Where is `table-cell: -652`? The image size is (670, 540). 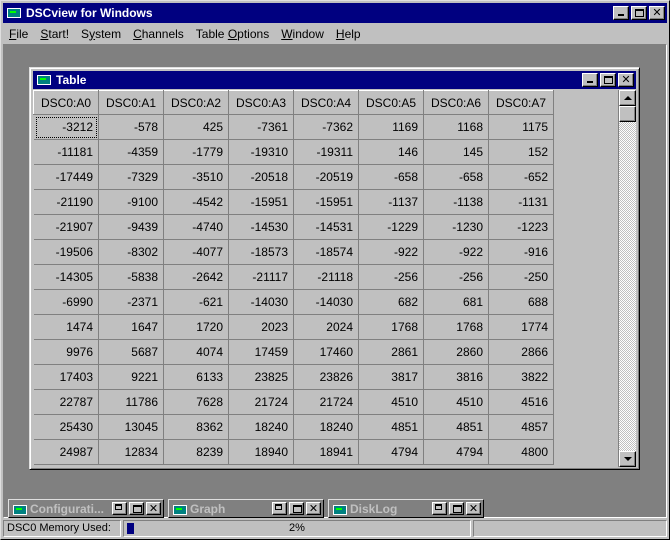
table-cell: -652 is located at coordinates (521, 177).